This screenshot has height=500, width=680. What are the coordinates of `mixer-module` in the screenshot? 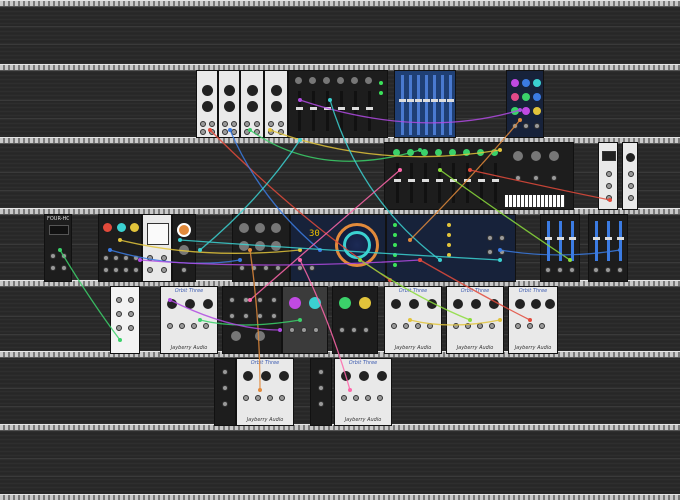 It's located at (338, 104).